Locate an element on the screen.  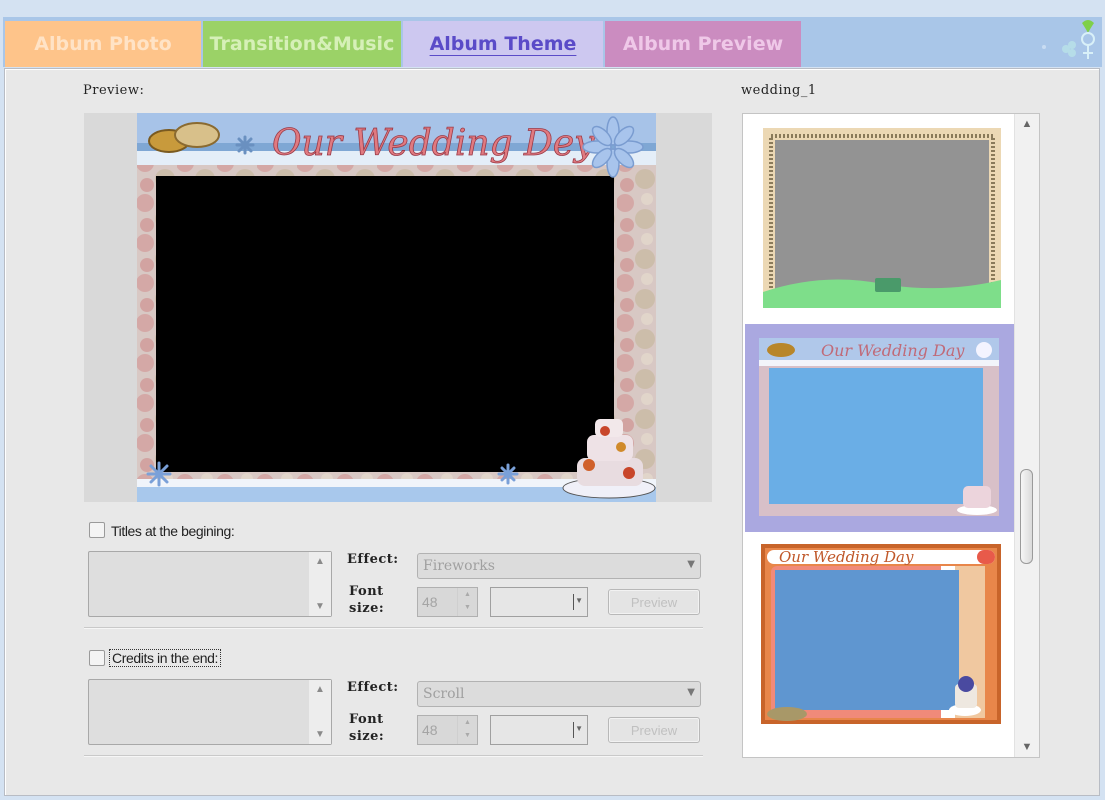
tab-transition-music: Transition&Music is located at coordinates (302, 44).